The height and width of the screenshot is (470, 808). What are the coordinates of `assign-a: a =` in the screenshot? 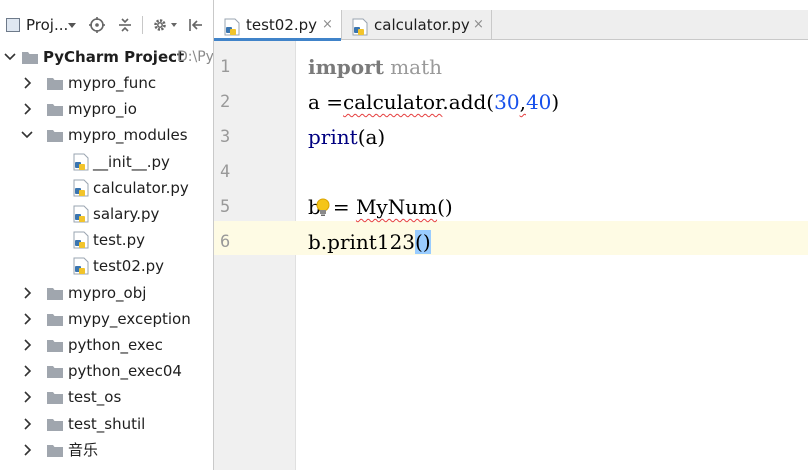 It's located at (326, 102).